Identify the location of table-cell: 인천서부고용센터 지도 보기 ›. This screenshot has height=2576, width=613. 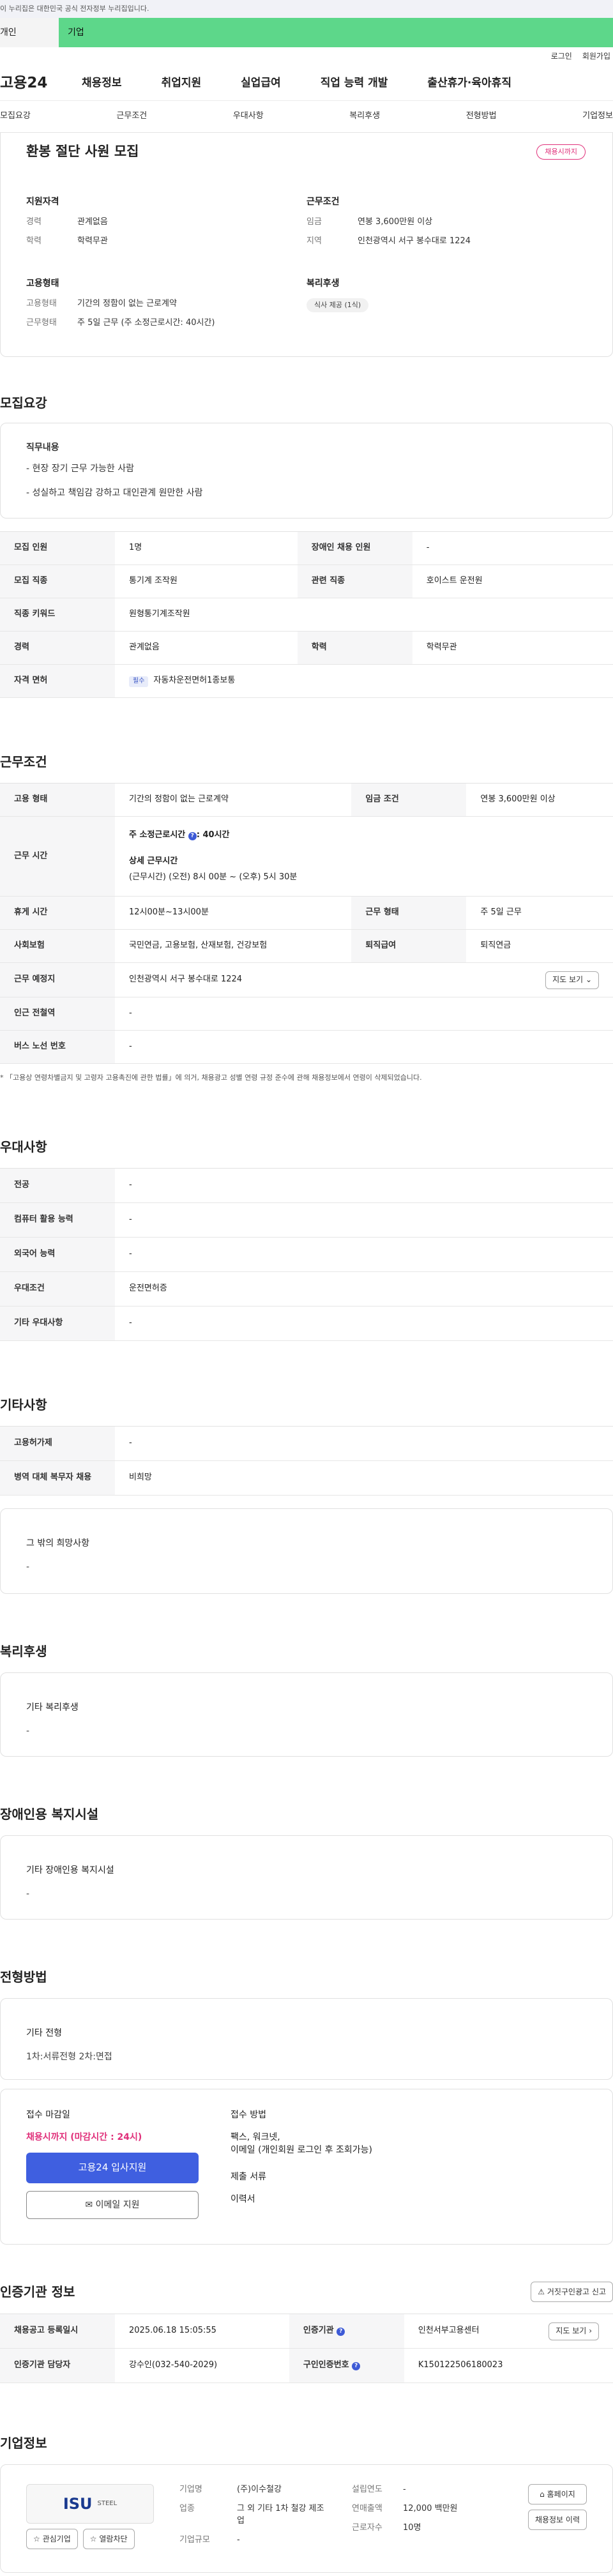
(508, 2332).